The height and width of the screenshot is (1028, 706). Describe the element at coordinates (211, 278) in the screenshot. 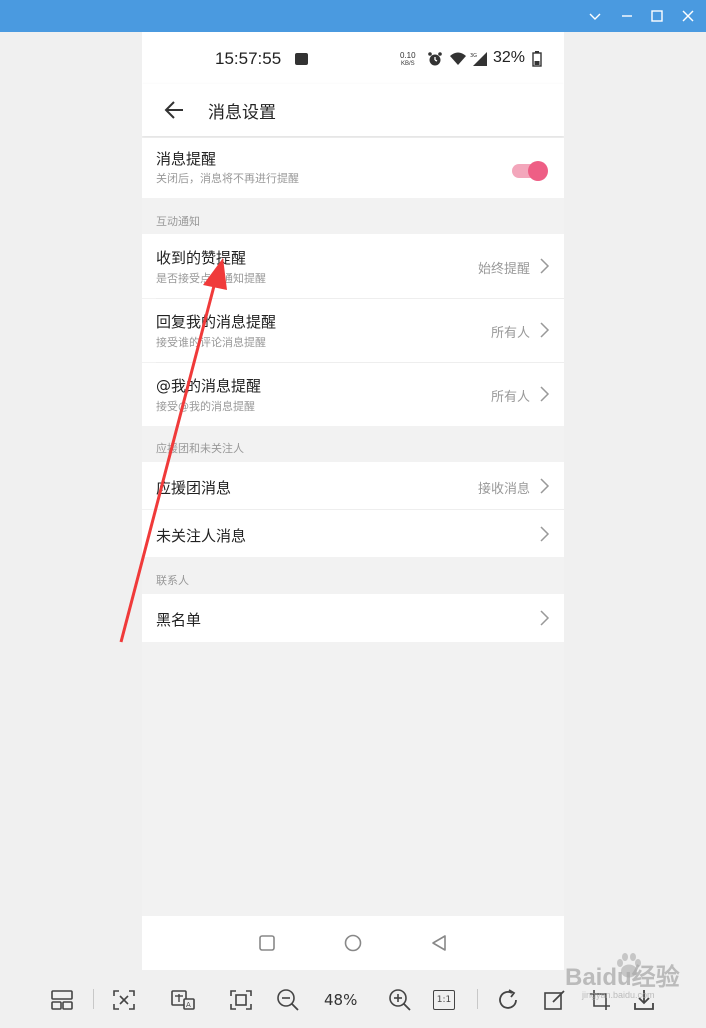

I see `row-subtitle: 是否接受点赞通知提醒` at that location.